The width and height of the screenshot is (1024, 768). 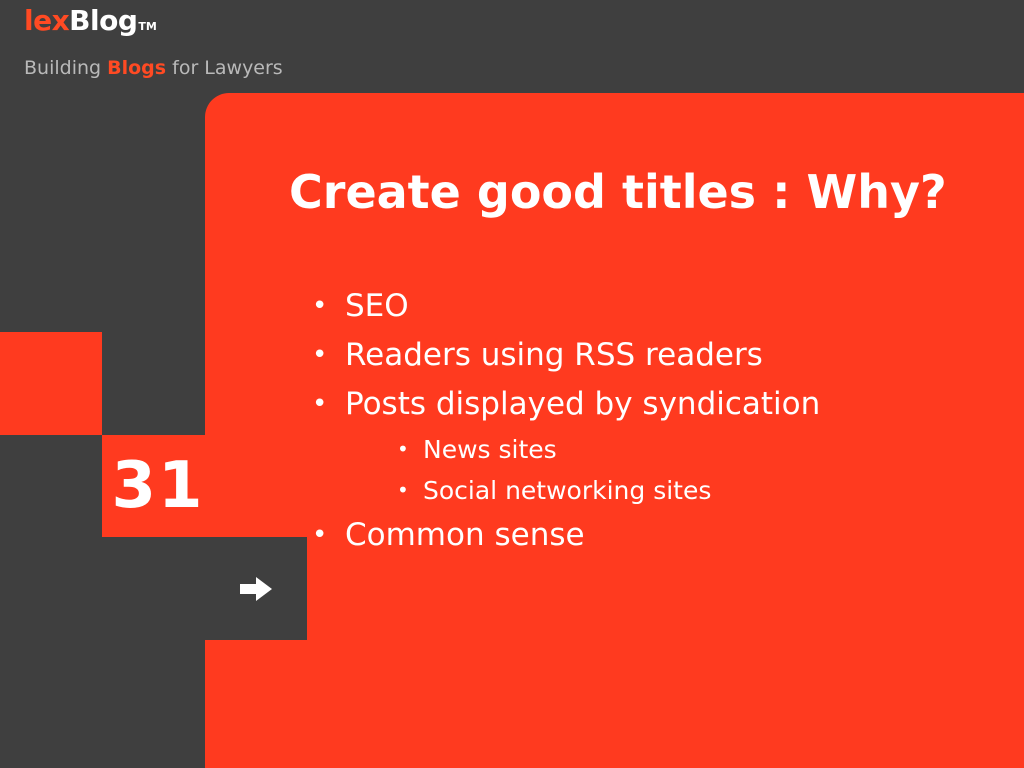 I want to click on trademark-mark: TM, so click(x=147, y=26).